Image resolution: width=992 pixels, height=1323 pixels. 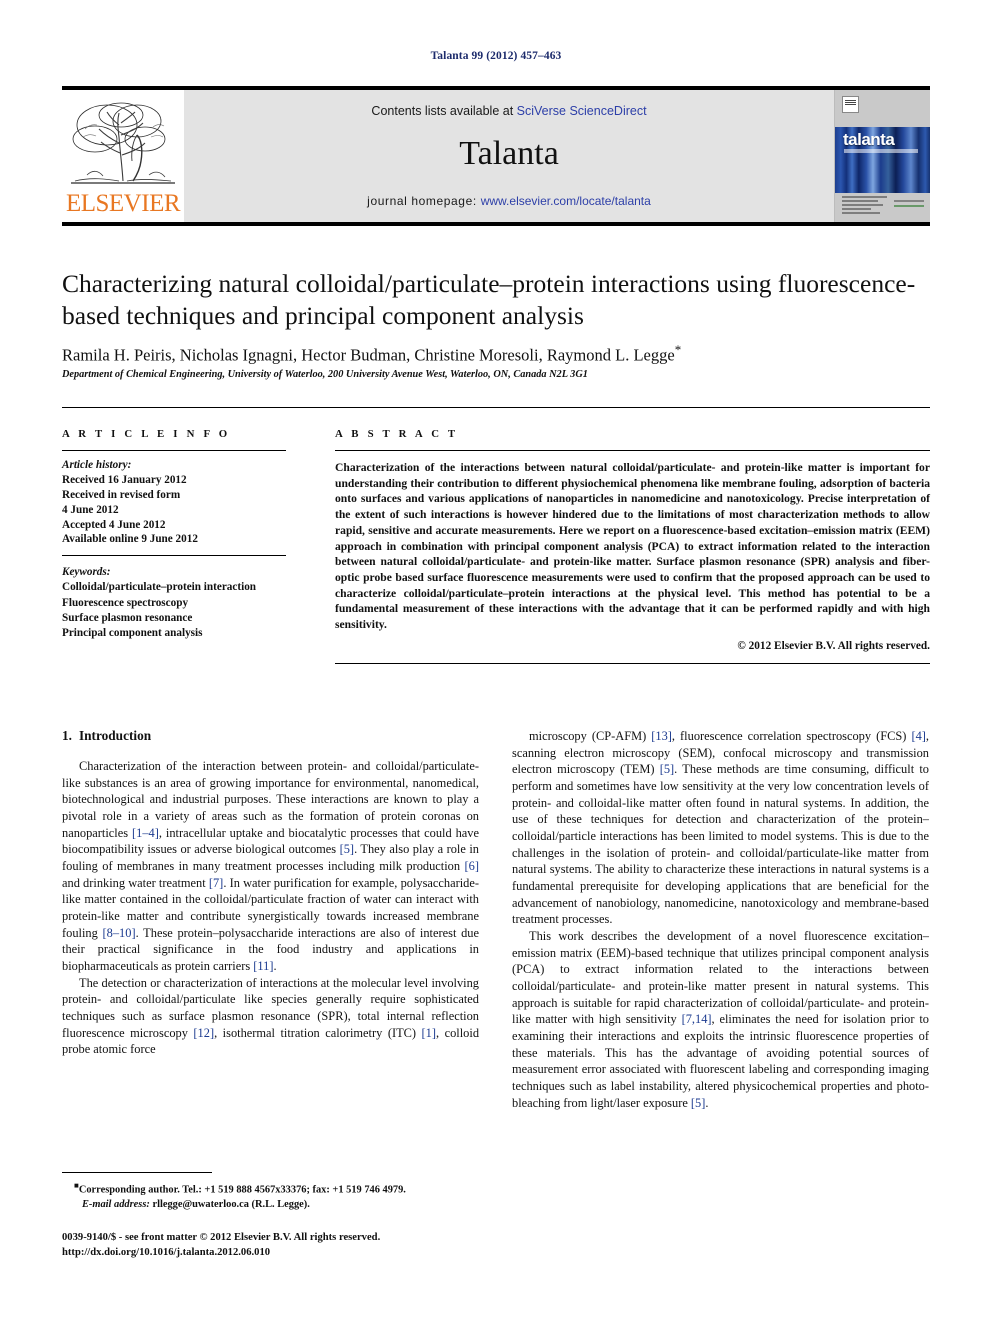 I want to click on section-heading-introduction: 1. Introduction, so click(x=270, y=736).